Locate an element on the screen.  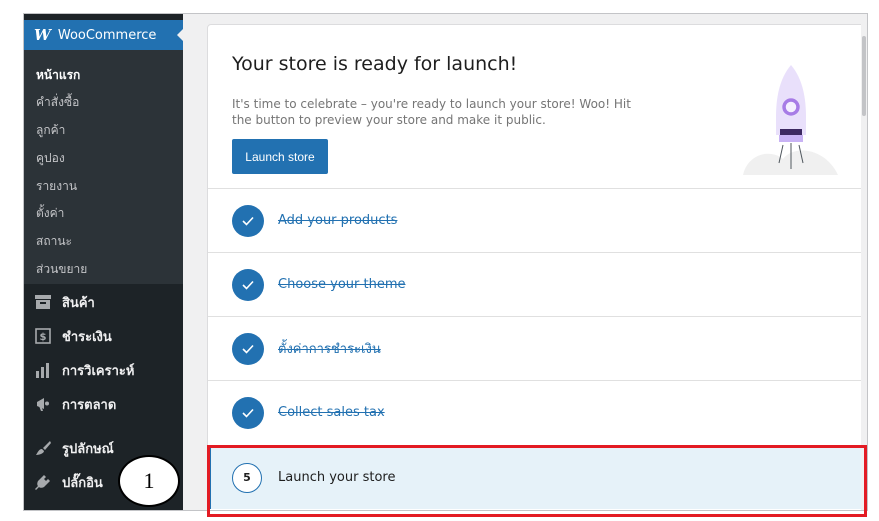
task-item-sales-tax: Collect sales tax is located at coordinates (537, 412).